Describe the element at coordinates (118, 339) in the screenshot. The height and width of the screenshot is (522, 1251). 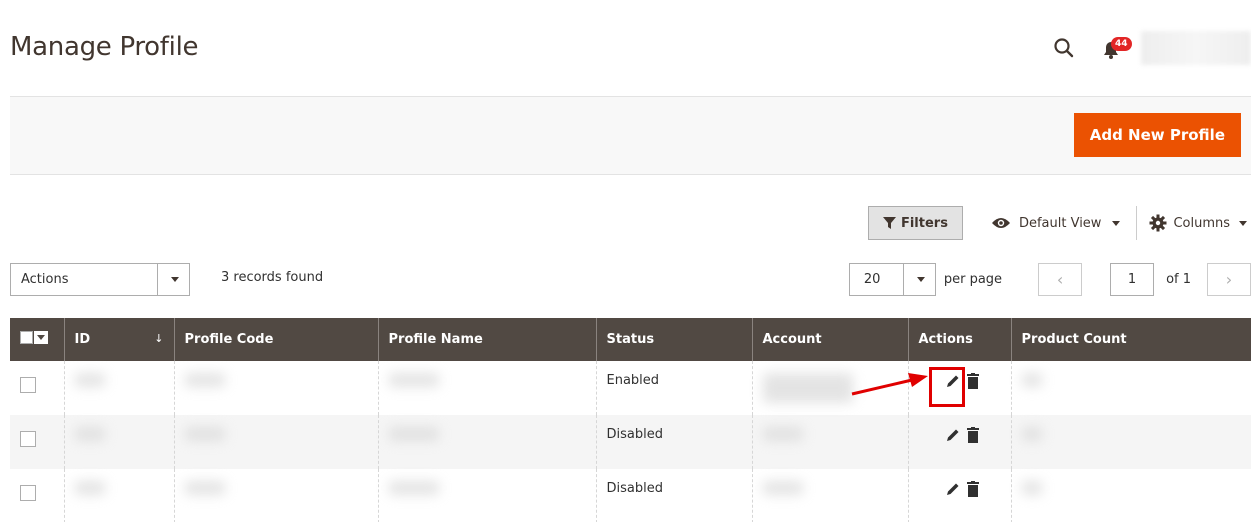
I see `column-header-id: ID ↓` at that location.